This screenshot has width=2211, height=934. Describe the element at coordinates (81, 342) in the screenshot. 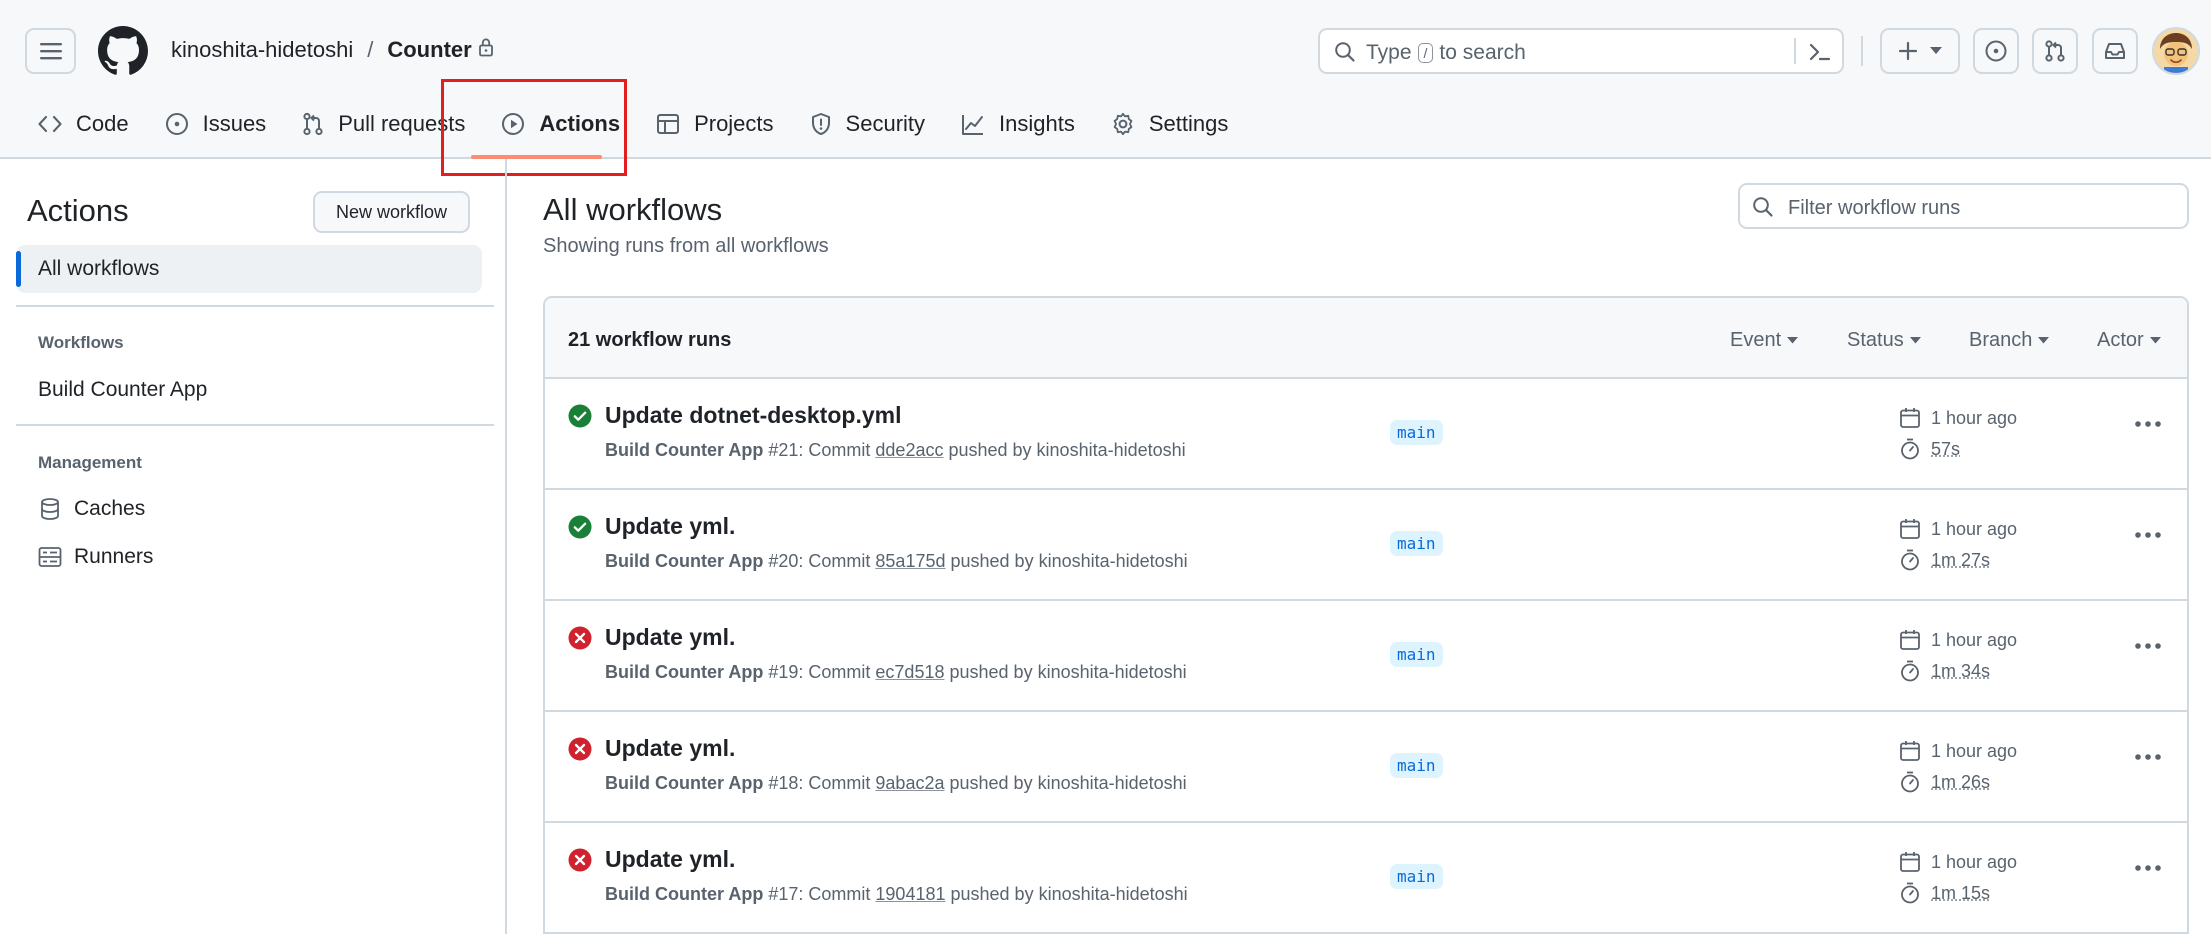

I see `workflows-heading: Workflows` at that location.